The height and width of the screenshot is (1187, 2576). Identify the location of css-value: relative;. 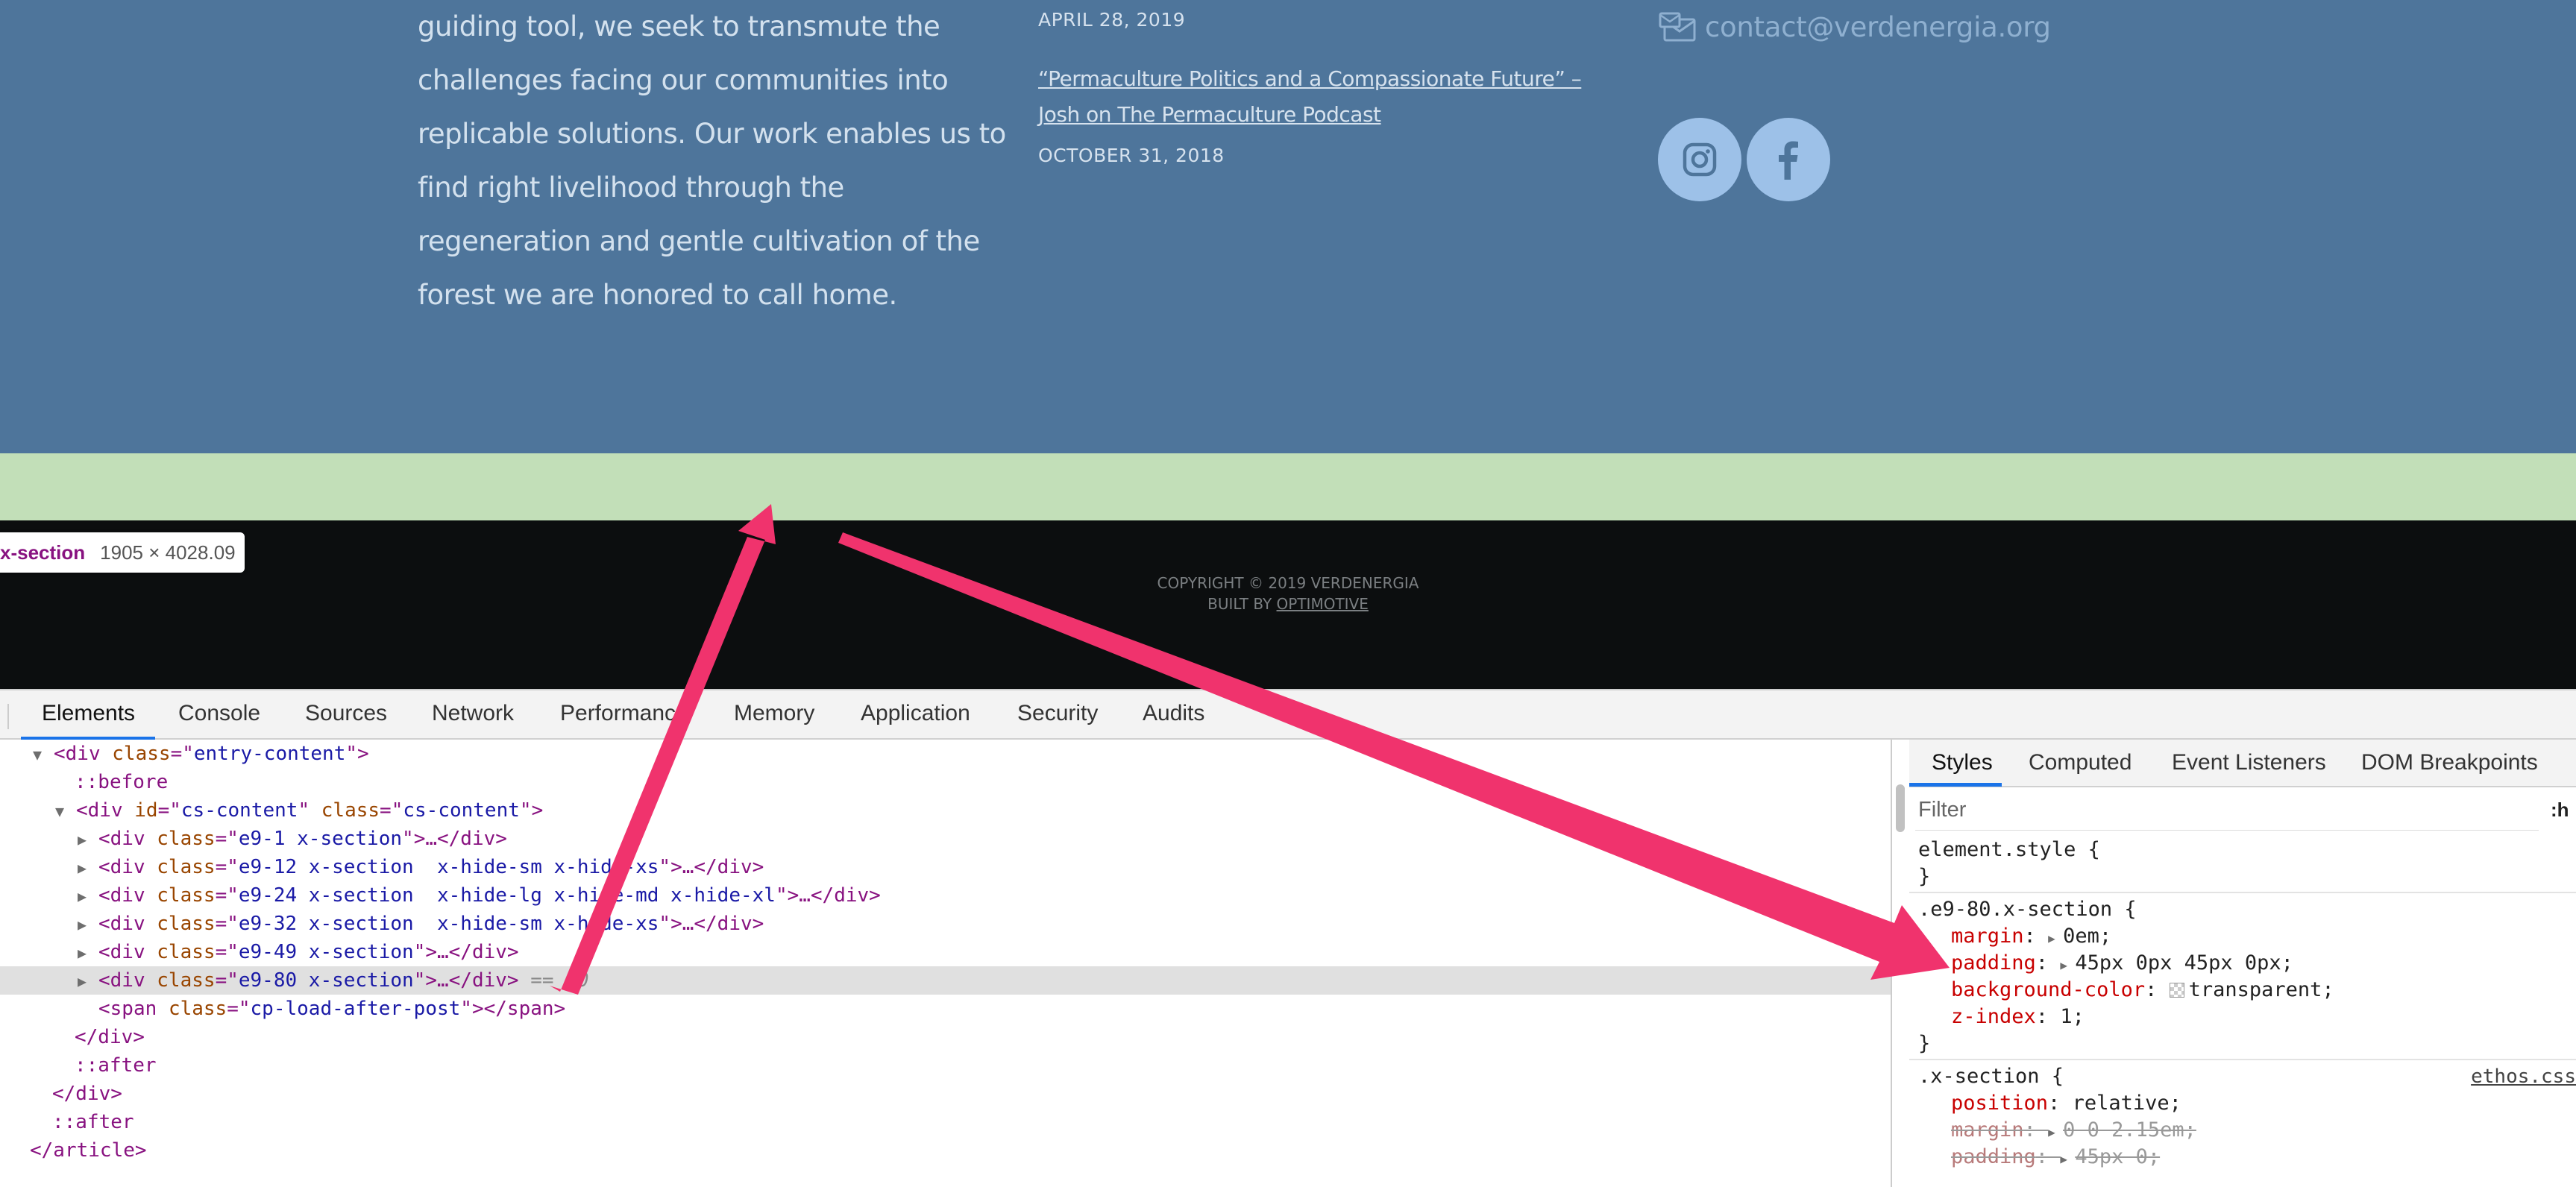
(2127, 1103).